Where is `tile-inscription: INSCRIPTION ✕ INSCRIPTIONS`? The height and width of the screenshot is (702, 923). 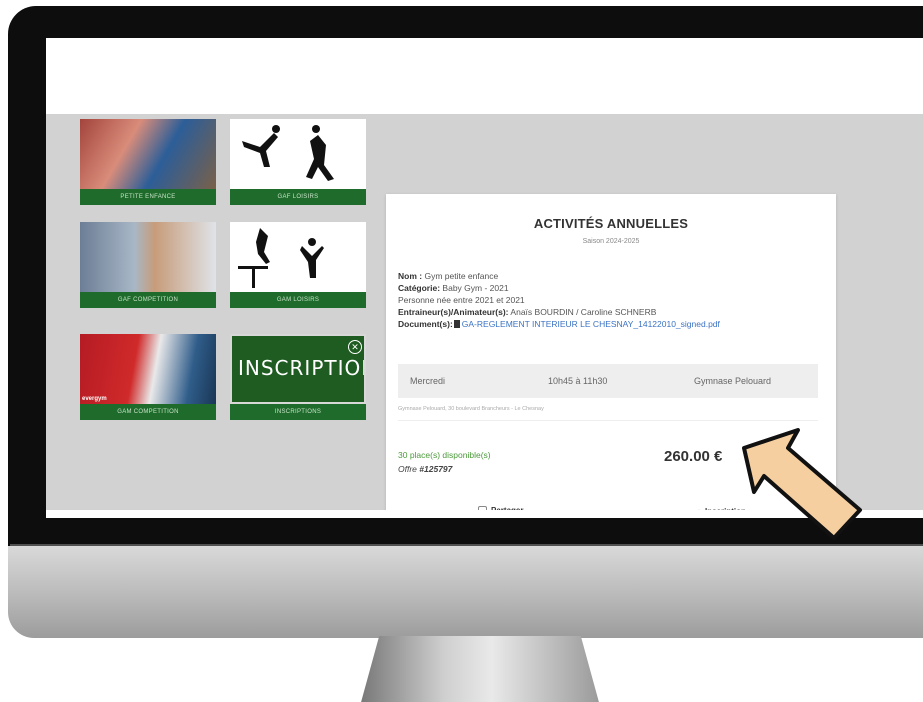 tile-inscription: INSCRIPTION ✕ INSCRIPTIONS is located at coordinates (298, 379).